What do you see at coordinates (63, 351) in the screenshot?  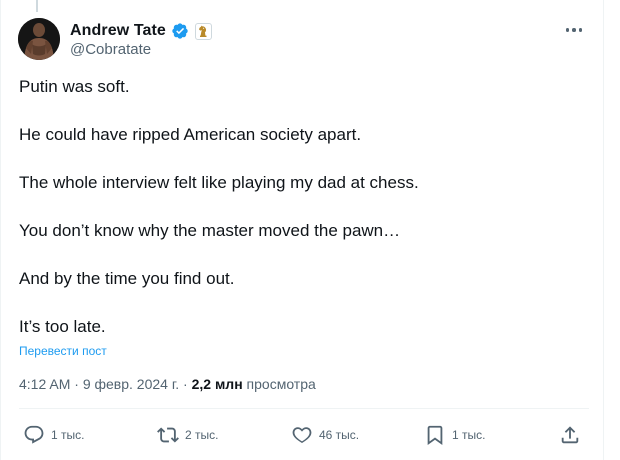 I see `translate-post-link: Перевести пост` at bounding box center [63, 351].